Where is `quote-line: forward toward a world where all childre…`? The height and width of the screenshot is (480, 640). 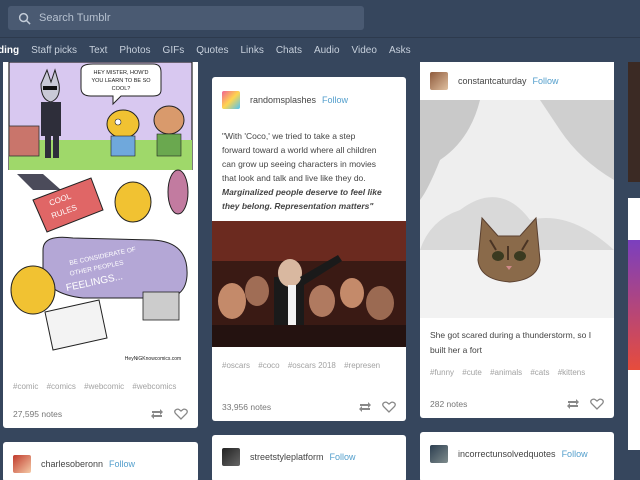 quote-line: forward toward a world where all childre… is located at coordinates (299, 150).